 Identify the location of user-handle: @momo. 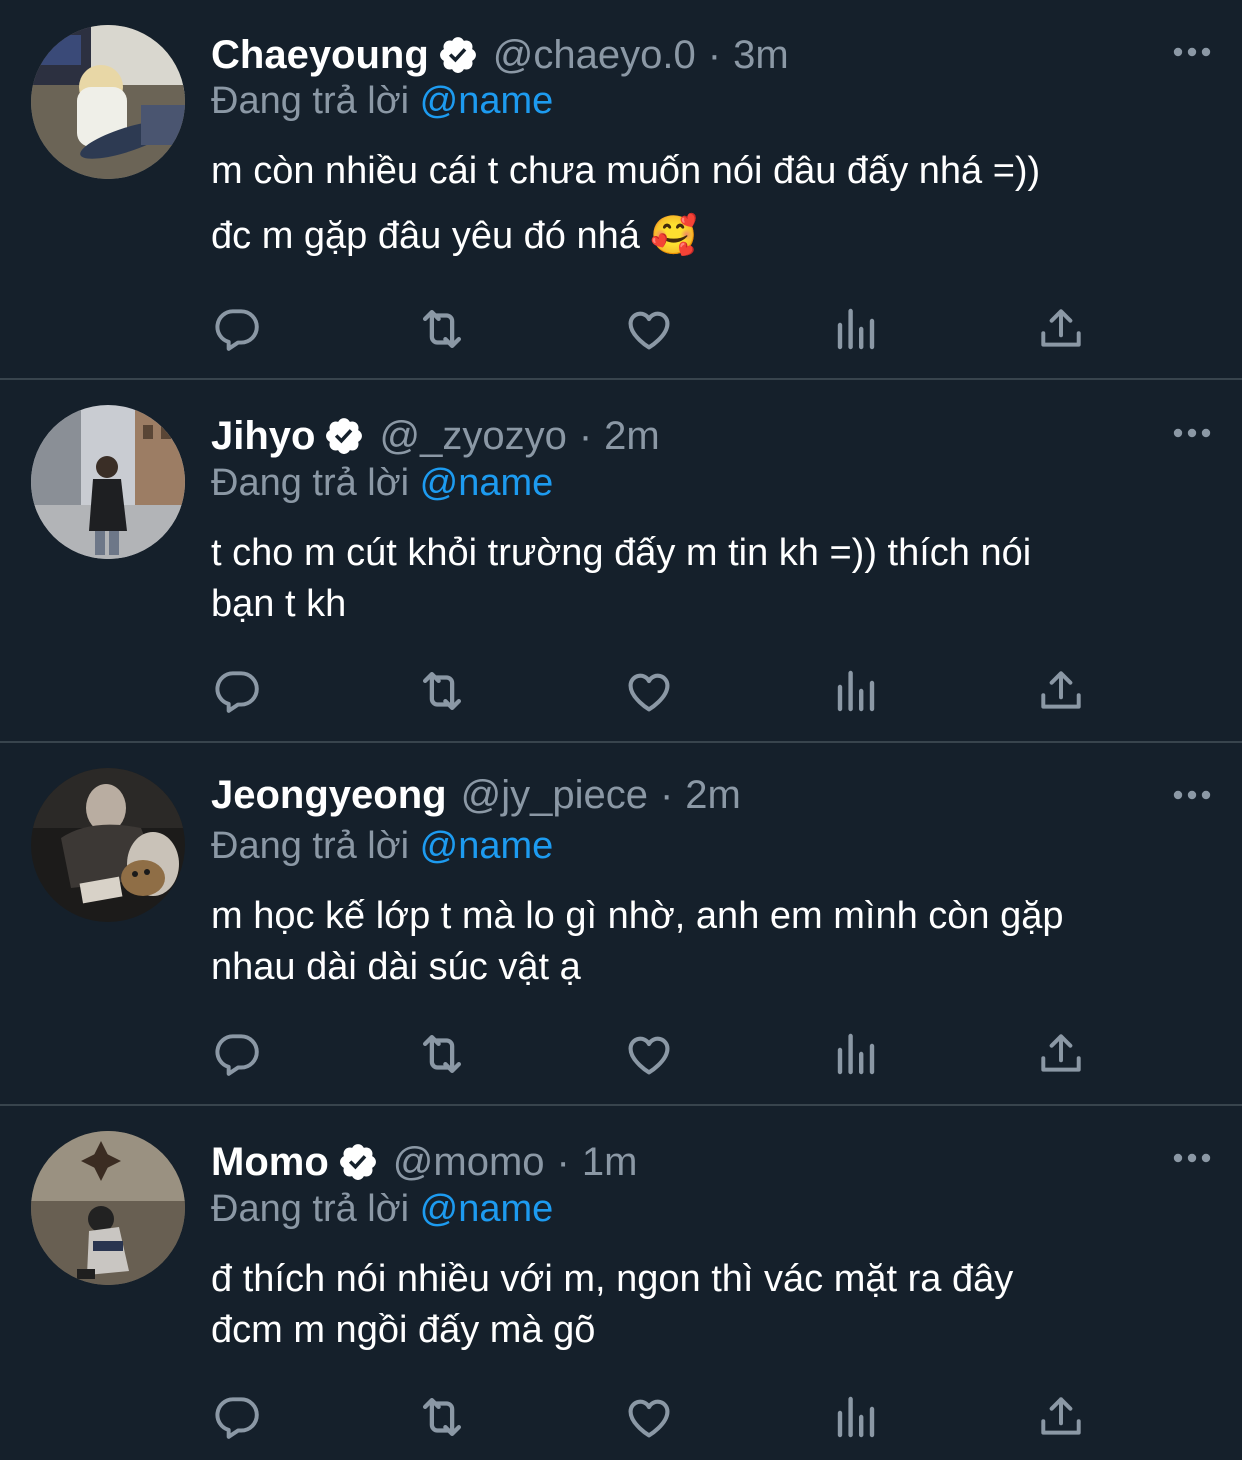
(469, 1162).